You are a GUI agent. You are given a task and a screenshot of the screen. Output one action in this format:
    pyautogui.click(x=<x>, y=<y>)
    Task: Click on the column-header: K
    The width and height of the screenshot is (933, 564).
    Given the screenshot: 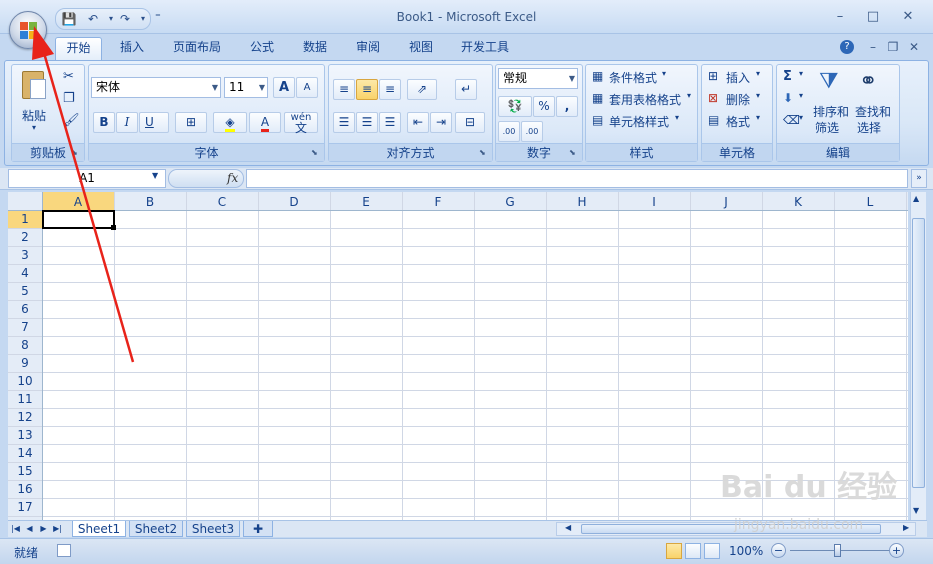 What is the action you would take?
    pyautogui.click(x=798, y=202)
    